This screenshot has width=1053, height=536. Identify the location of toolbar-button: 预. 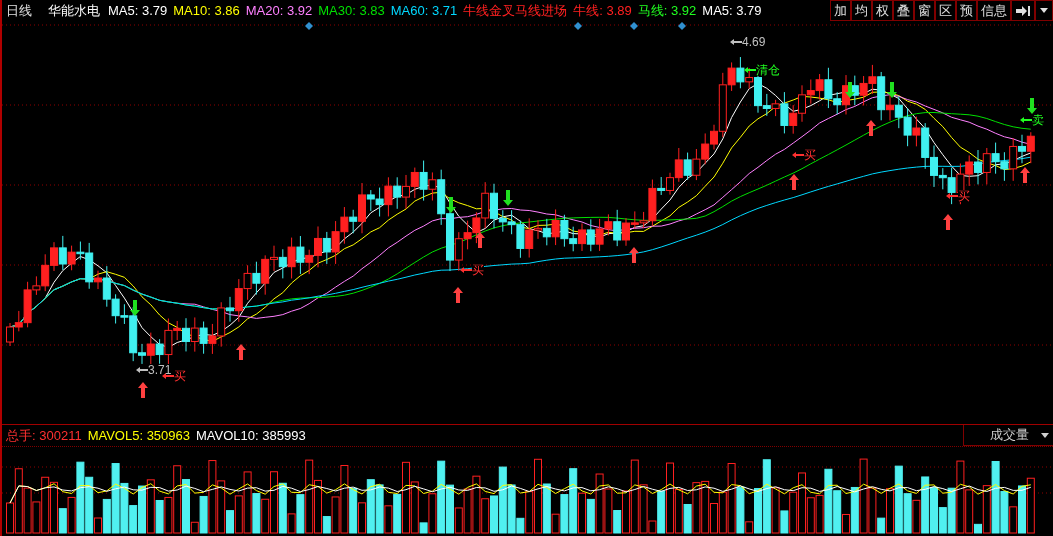
(966, 10).